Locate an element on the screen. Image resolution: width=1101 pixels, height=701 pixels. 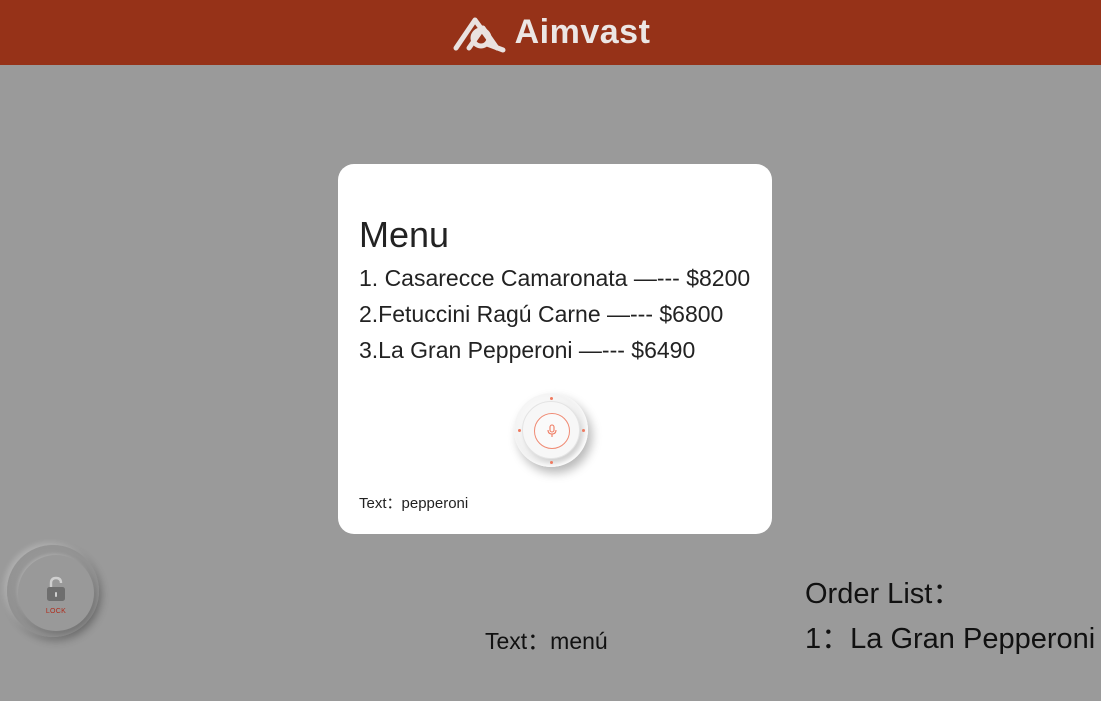
lock-button-inner: LOCK is located at coordinates (56, 593).